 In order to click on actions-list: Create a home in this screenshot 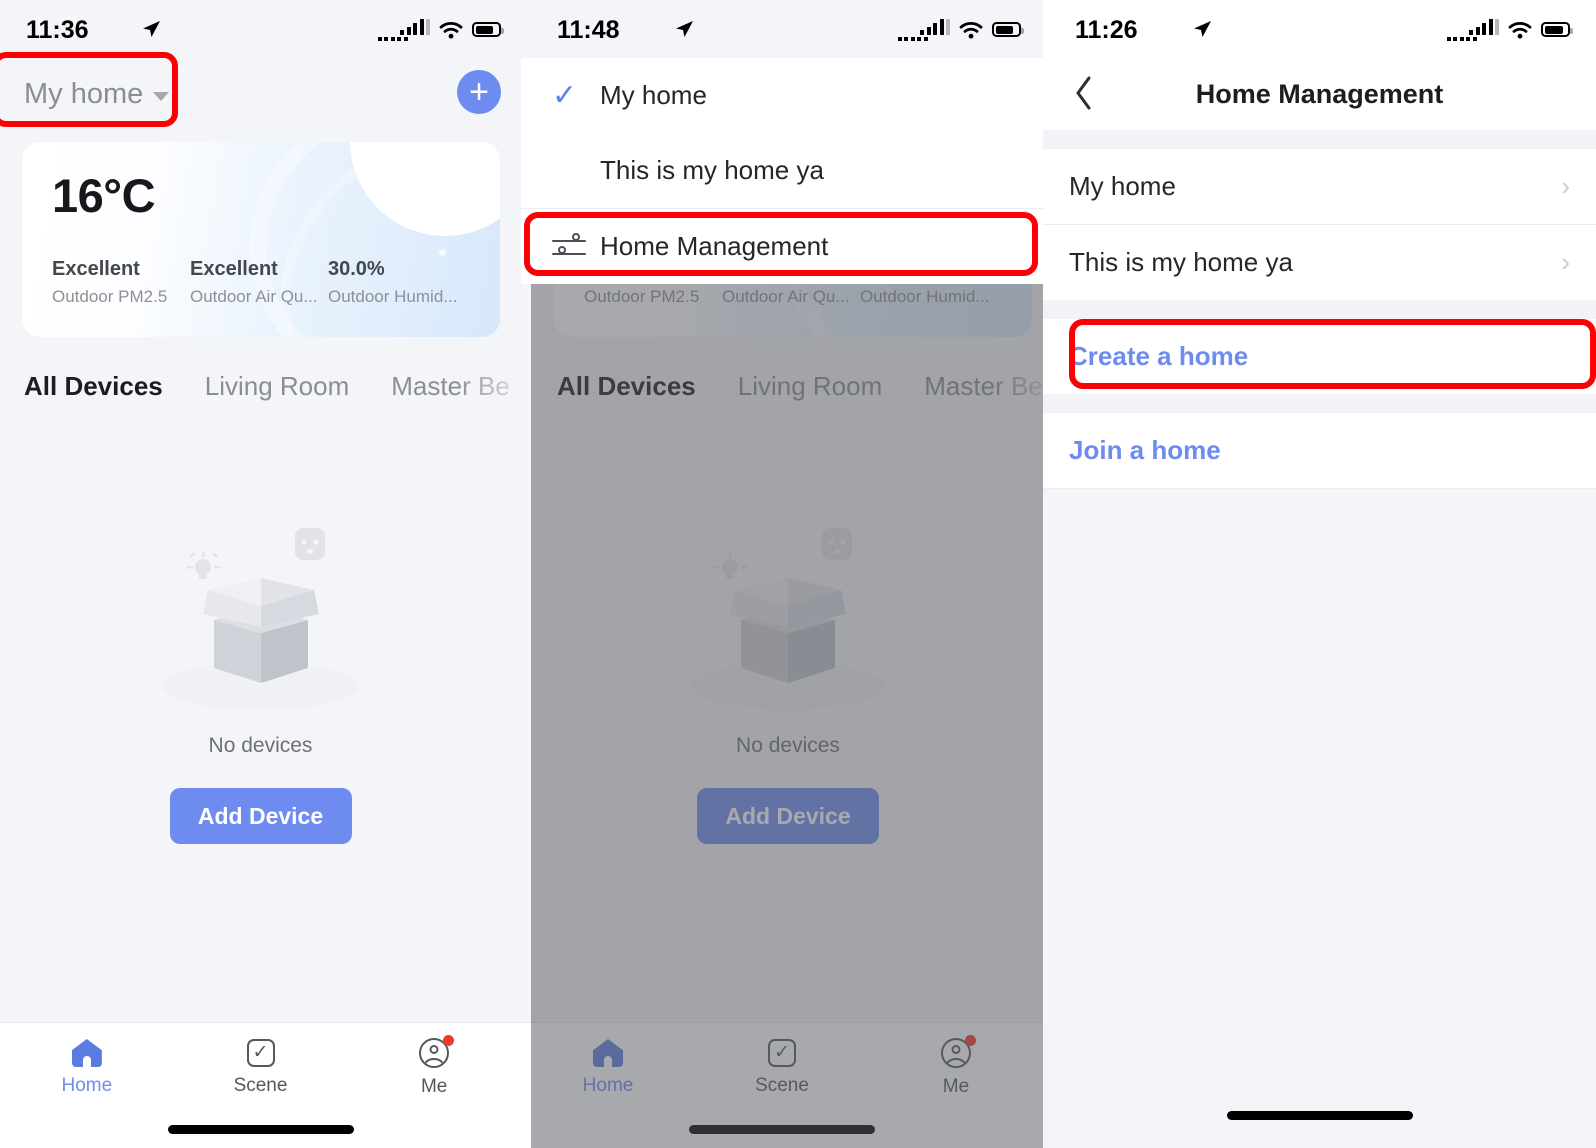, I will do `click(1319, 356)`.